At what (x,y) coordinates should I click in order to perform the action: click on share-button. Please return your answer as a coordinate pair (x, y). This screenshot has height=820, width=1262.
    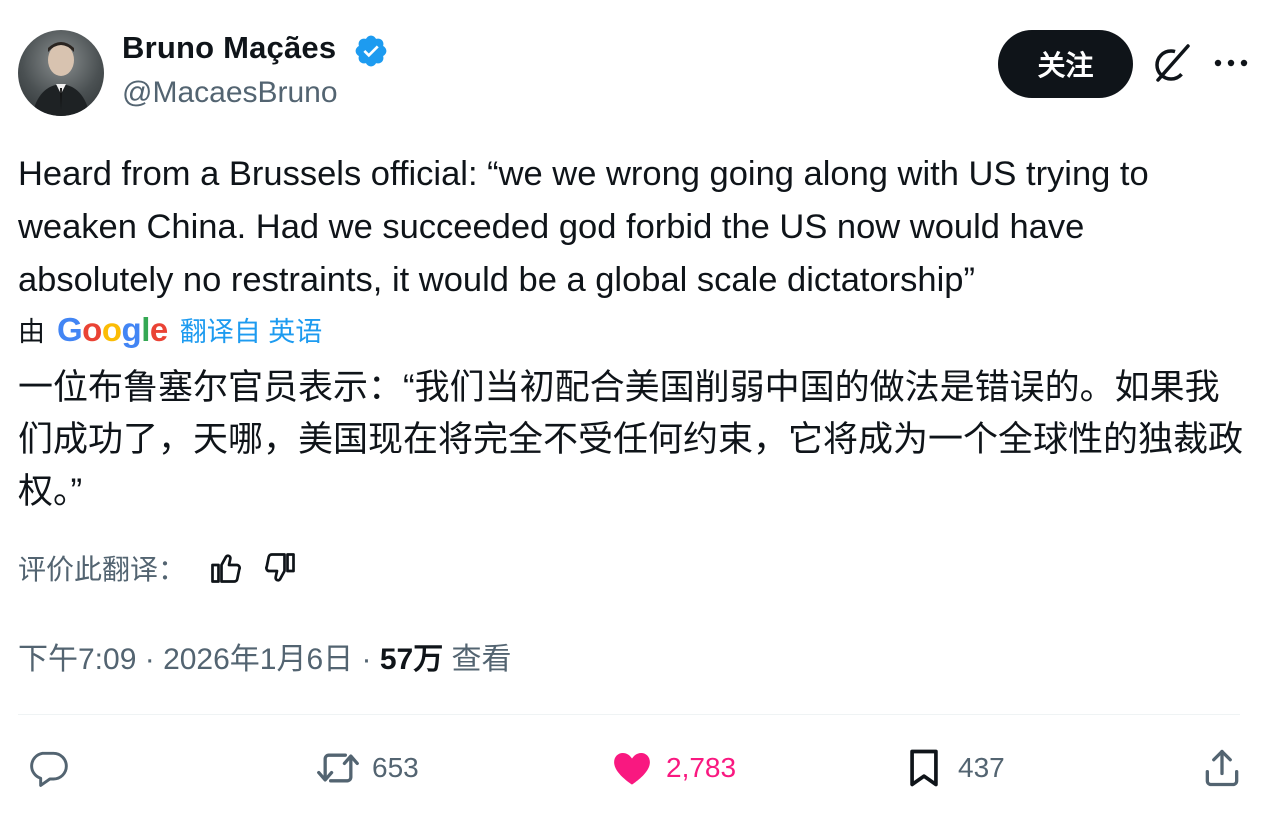
    Looking at the image, I should click on (1222, 768).